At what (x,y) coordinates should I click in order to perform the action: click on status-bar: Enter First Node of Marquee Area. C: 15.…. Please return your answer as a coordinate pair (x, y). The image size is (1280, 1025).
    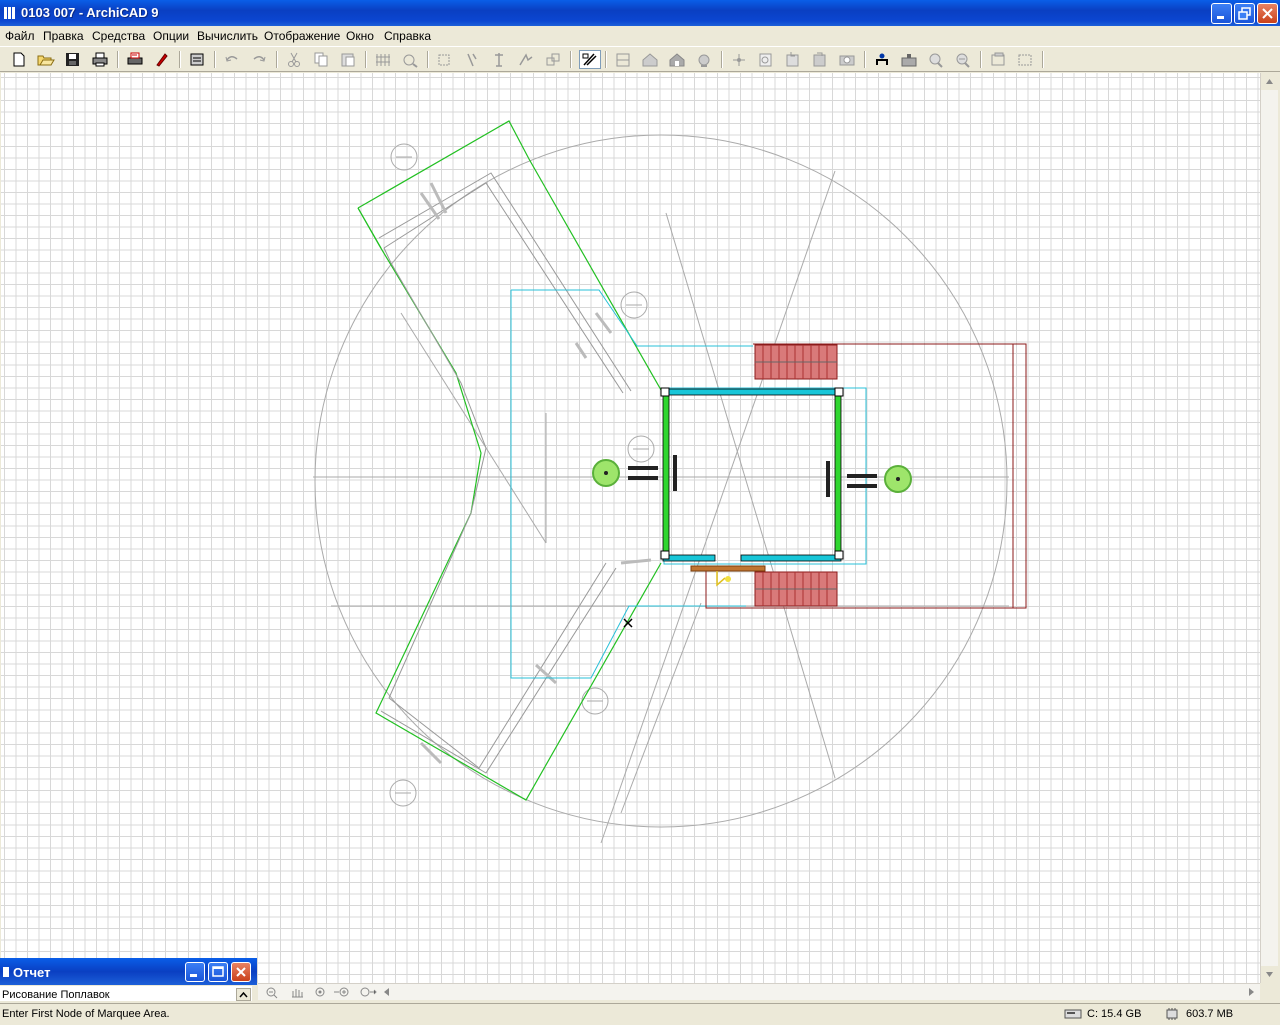
    Looking at the image, I should click on (640, 1014).